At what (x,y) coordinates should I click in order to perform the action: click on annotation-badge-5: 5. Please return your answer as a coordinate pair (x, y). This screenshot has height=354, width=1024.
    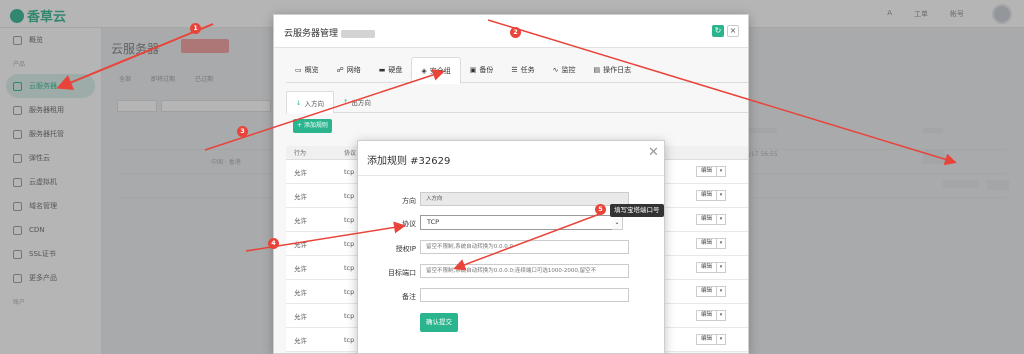
    Looking at the image, I should click on (600, 209).